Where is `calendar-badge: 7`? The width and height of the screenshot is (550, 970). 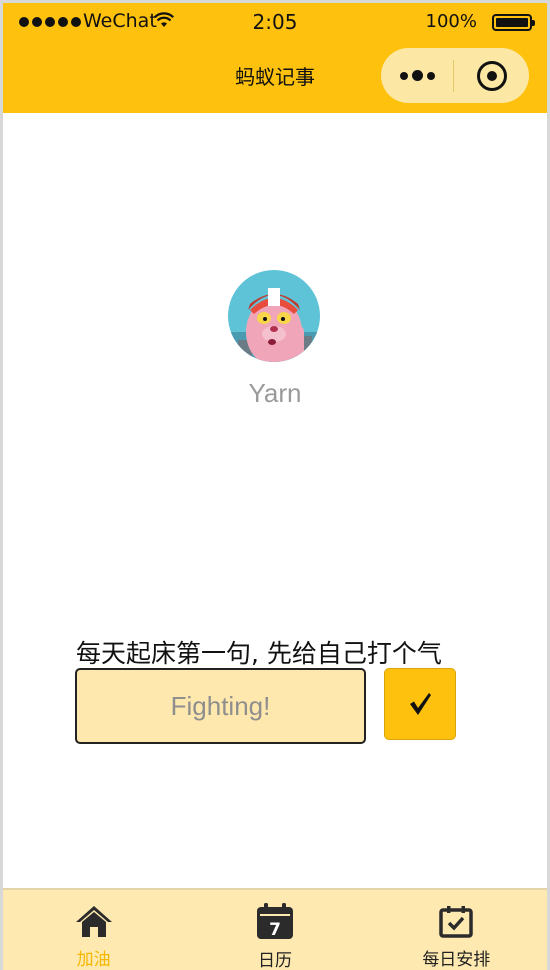
calendar-badge: 7 is located at coordinates (275, 930).